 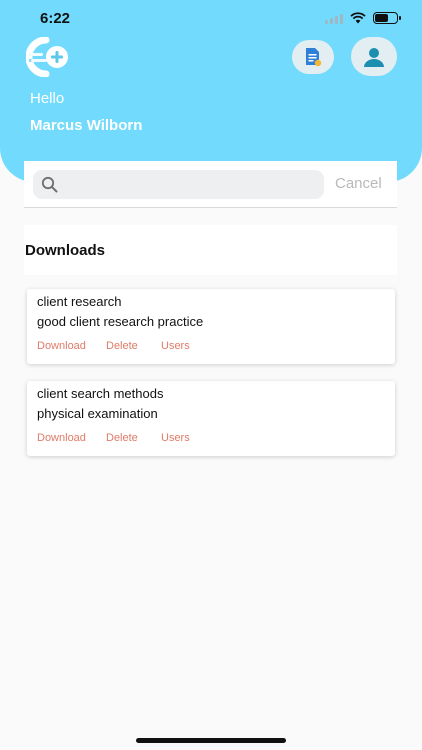 What do you see at coordinates (49, 184) in the screenshot?
I see `search-icon` at bounding box center [49, 184].